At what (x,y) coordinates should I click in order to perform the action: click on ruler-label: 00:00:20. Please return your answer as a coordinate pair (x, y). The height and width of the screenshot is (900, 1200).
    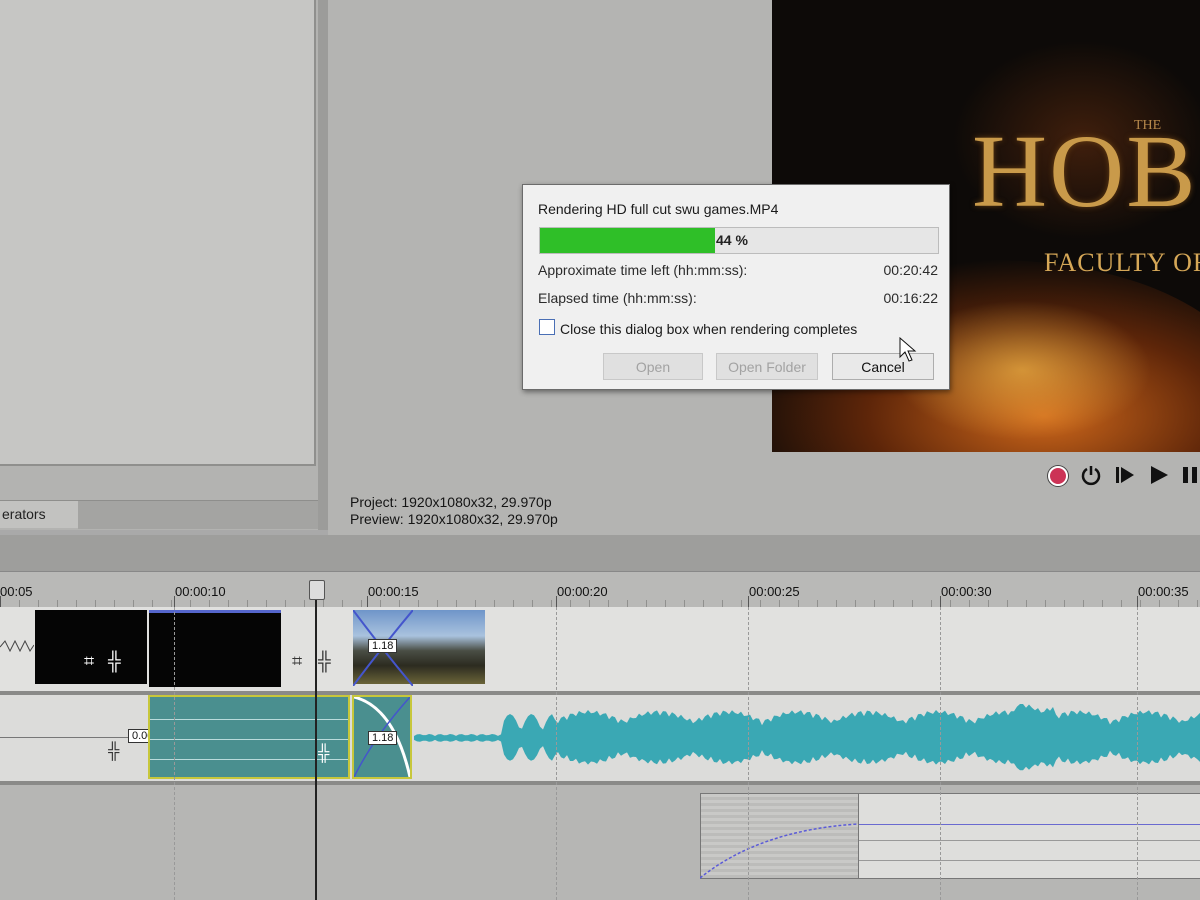
    Looking at the image, I should click on (582, 591).